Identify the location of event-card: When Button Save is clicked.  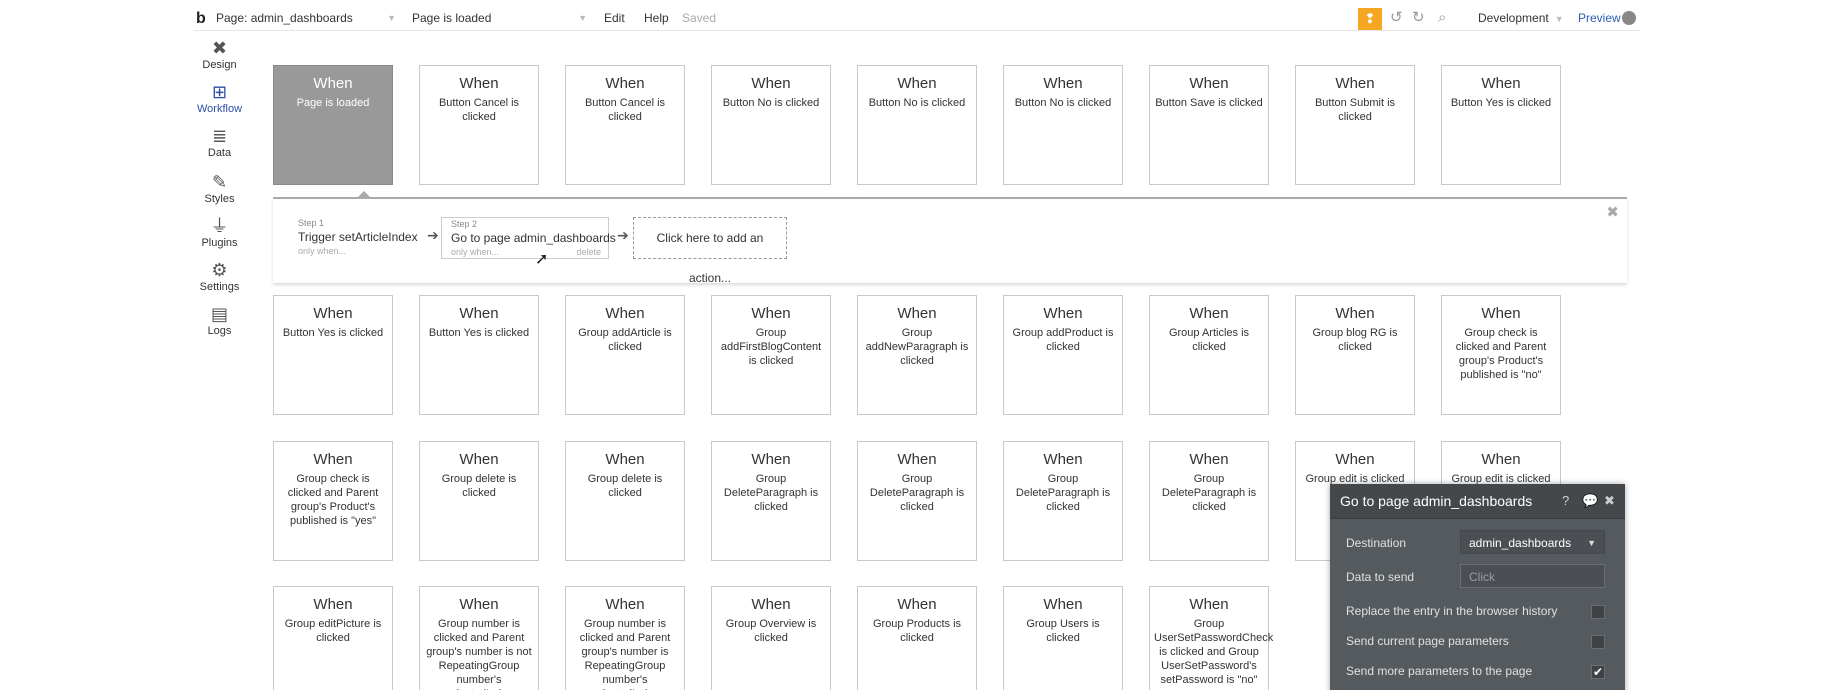
(1209, 125).